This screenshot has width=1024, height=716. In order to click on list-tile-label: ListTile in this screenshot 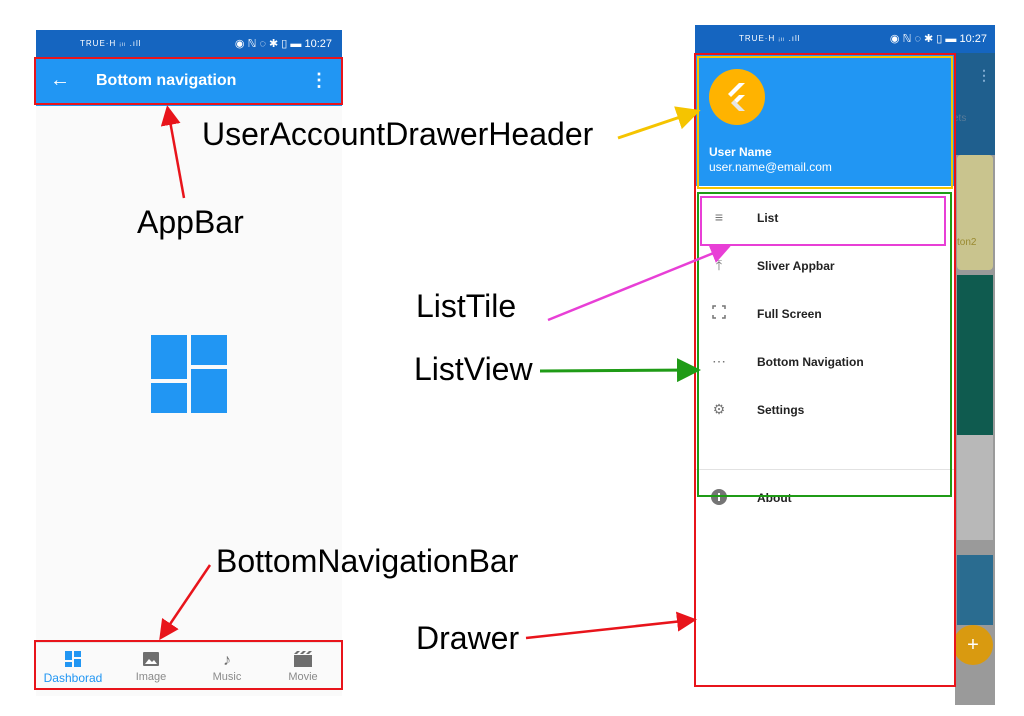, I will do `click(466, 306)`.